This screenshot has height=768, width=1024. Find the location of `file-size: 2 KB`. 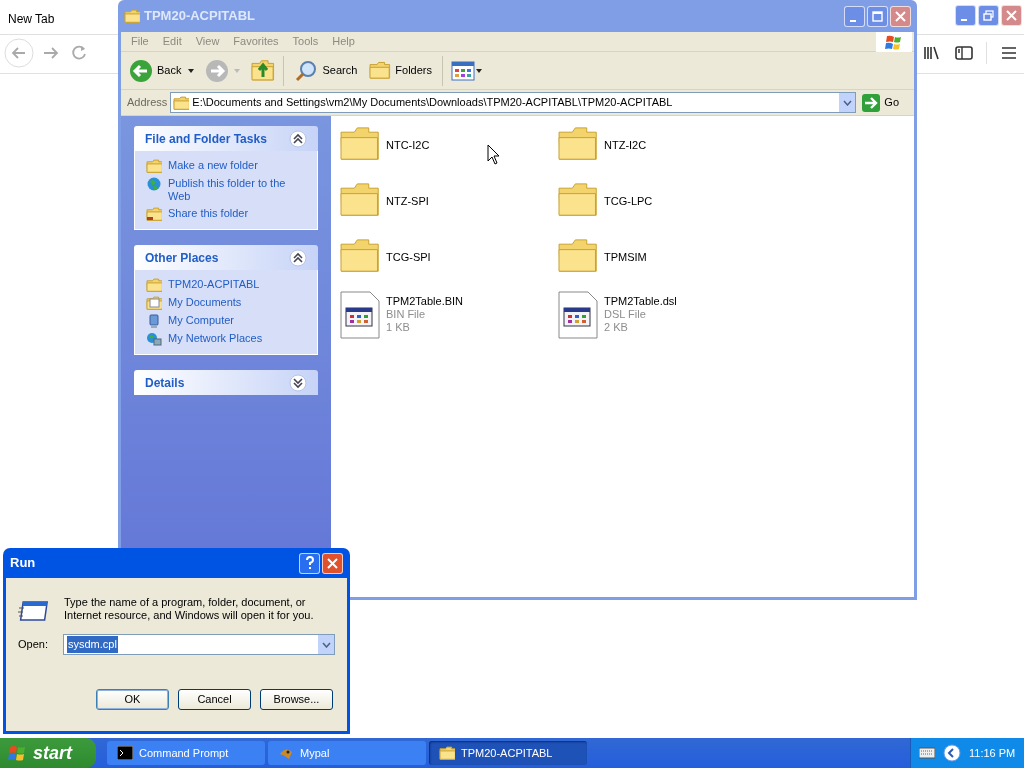

file-size: 2 KB is located at coordinates (616, 327).